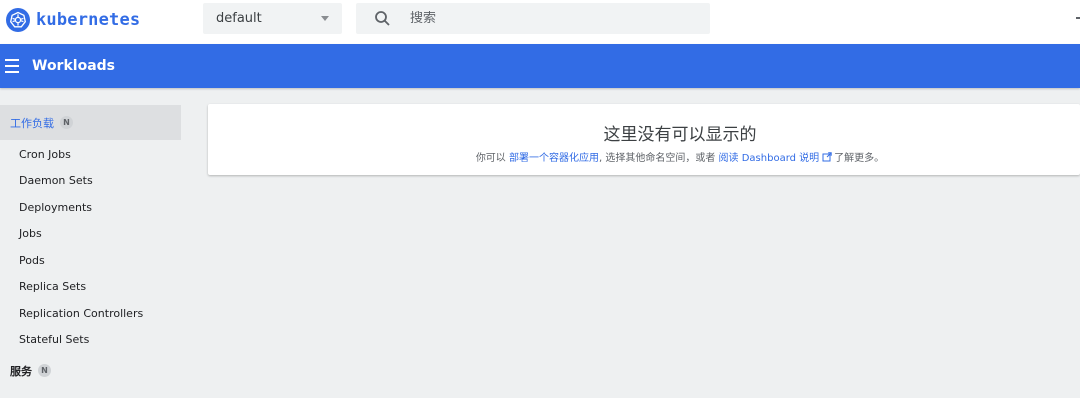 This screenshot has width=1080, height=398. Describe the element at coordinates (21, 371) in the screenshot. I see `sidebar-category-label: 服务` at that location.